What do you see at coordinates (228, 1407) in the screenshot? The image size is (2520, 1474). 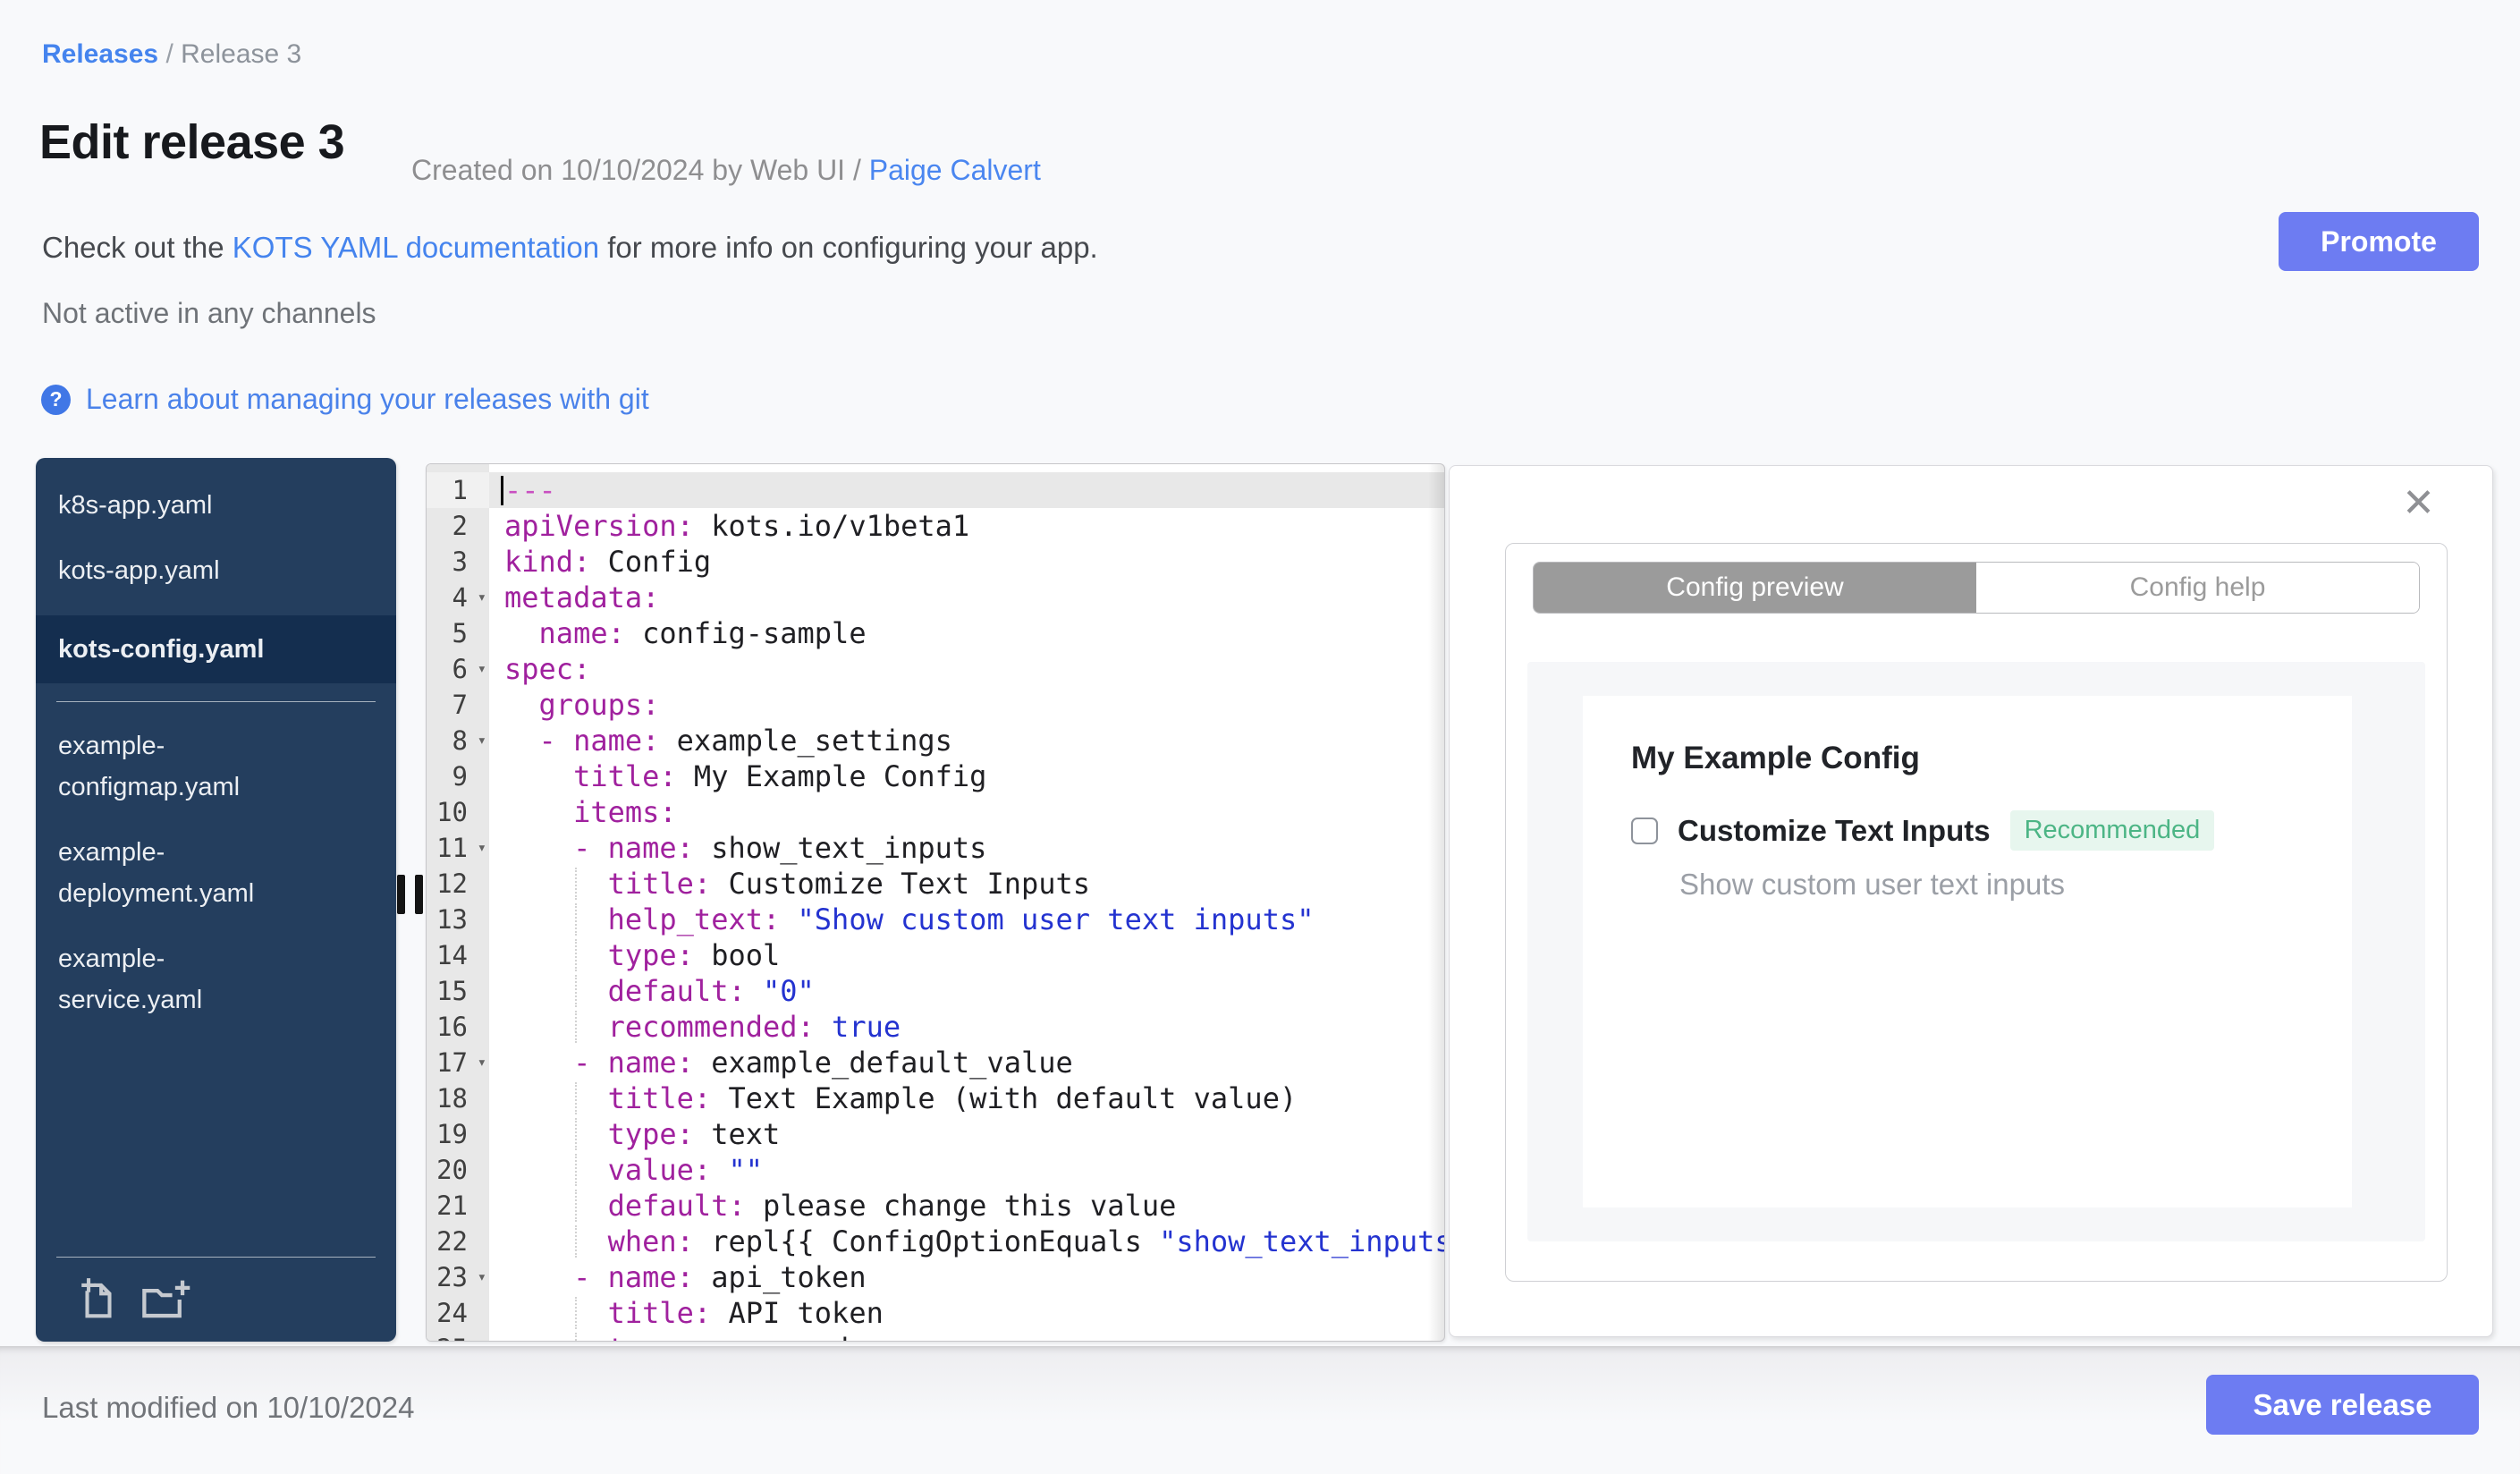 I see `last-modified-text: Last modified on 10/10/2024` at bounding box center [228, 1407].